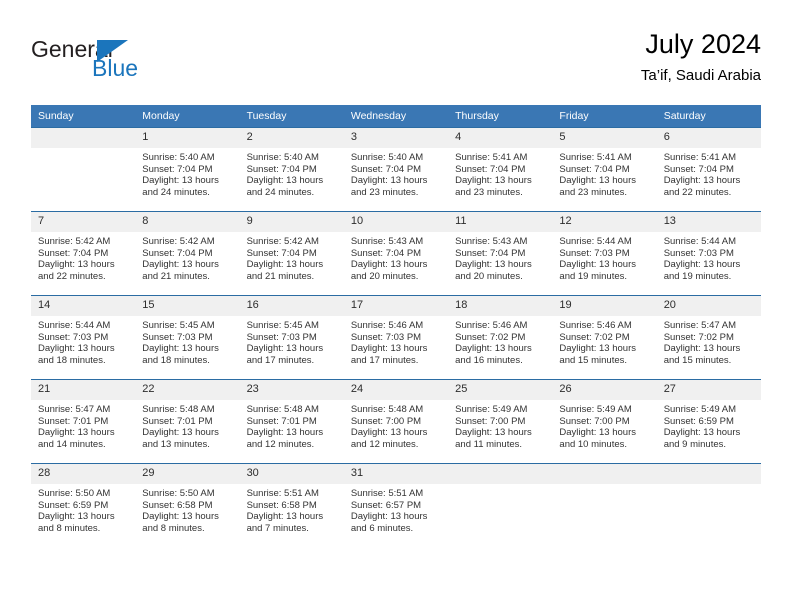  Describe the element at coordinates (708, 306) in the screenshot. I see `day-number: 20` at that location.